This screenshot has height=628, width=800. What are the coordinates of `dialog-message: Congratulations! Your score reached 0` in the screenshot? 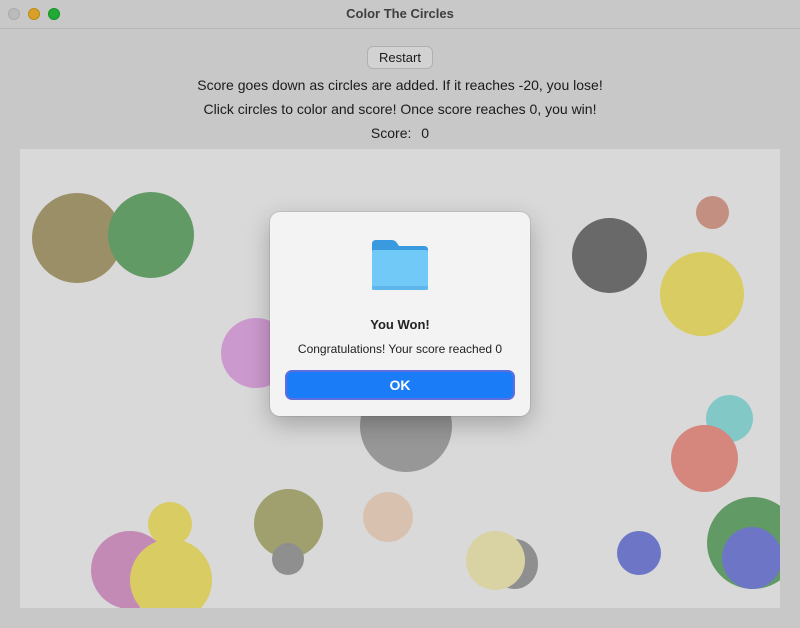 It's located at (400, 349).